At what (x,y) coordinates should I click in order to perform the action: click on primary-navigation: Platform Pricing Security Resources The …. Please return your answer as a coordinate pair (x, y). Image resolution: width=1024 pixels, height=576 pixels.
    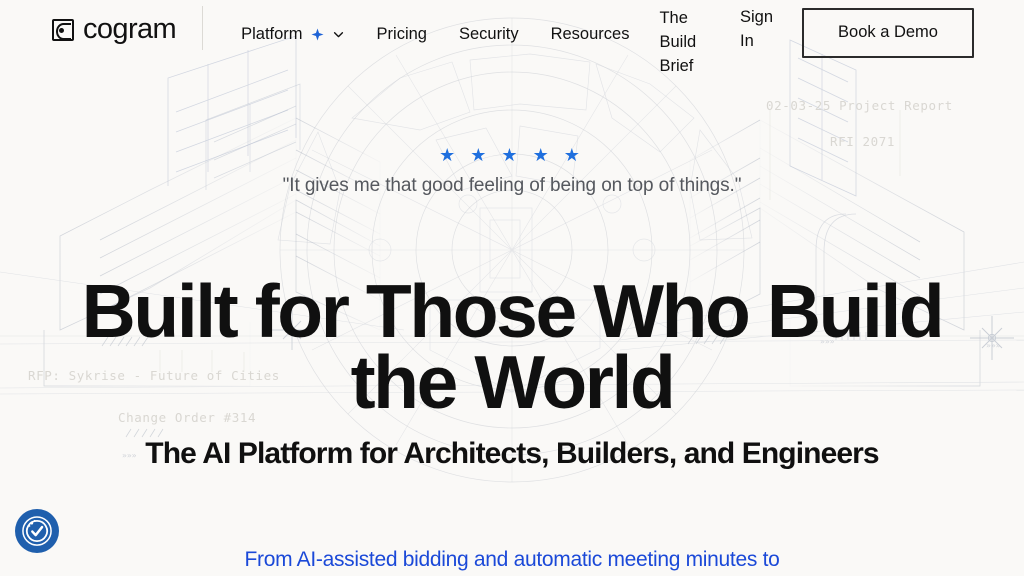
    Looking at the image, I should click on (461, 44).